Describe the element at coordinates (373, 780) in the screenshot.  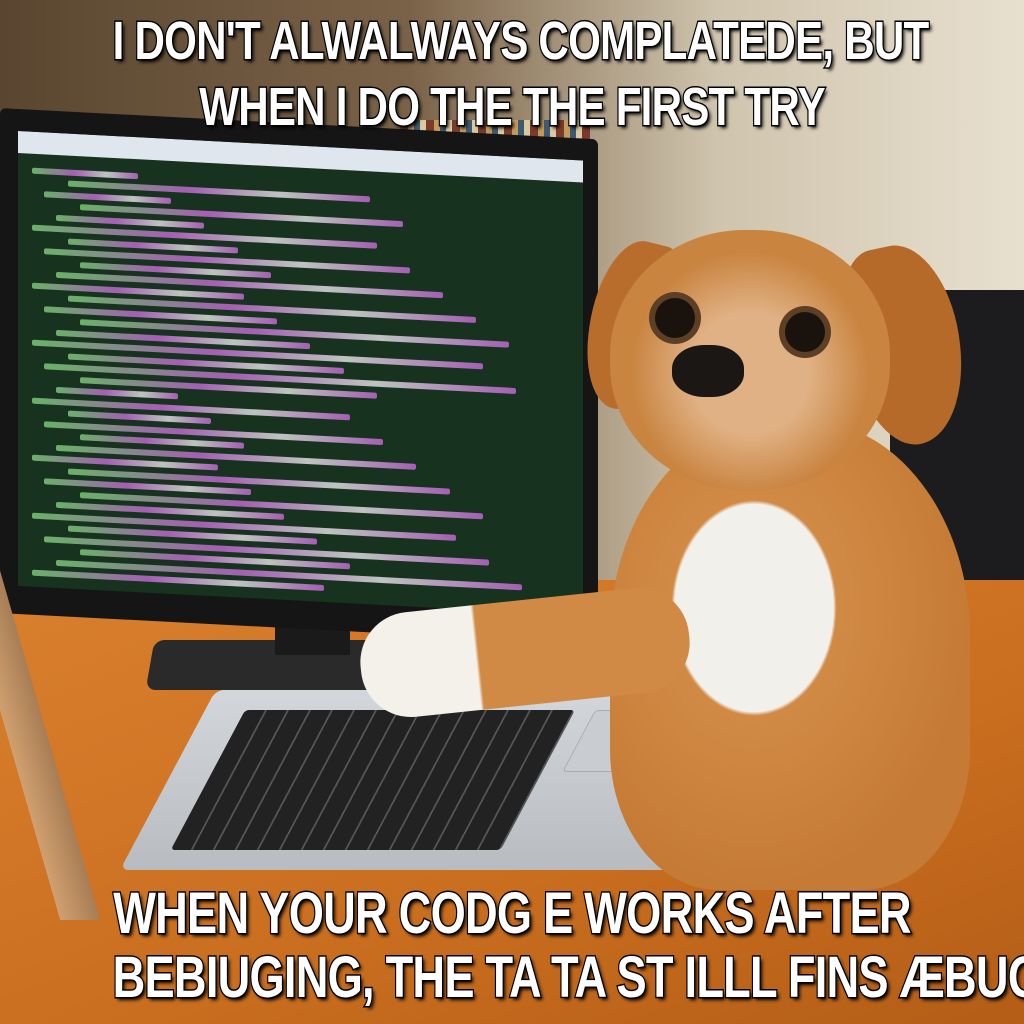
I see `keyboard` at that location.